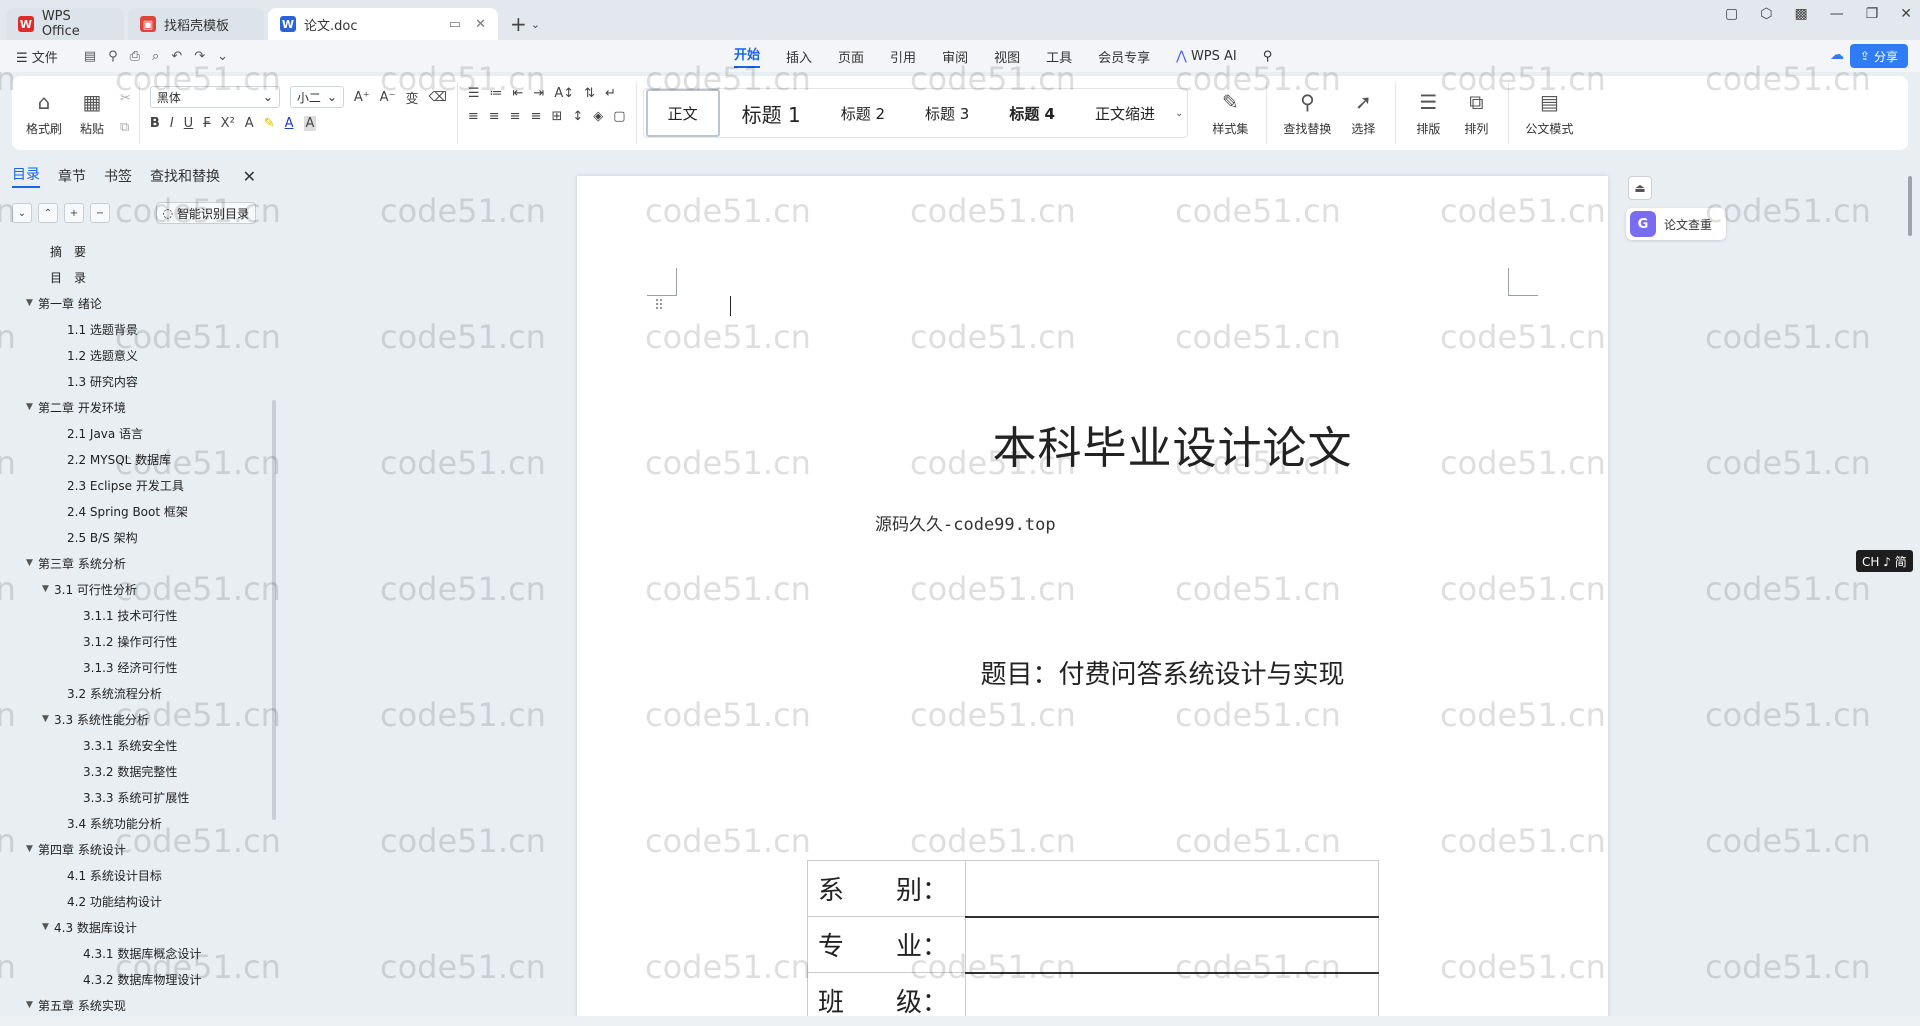 Image resolution: width=1920 pixels, height=1026 pixels. Describe the element at coordinates (851, 56) in the screenshot. I see `menu-page: 页面` at that location.